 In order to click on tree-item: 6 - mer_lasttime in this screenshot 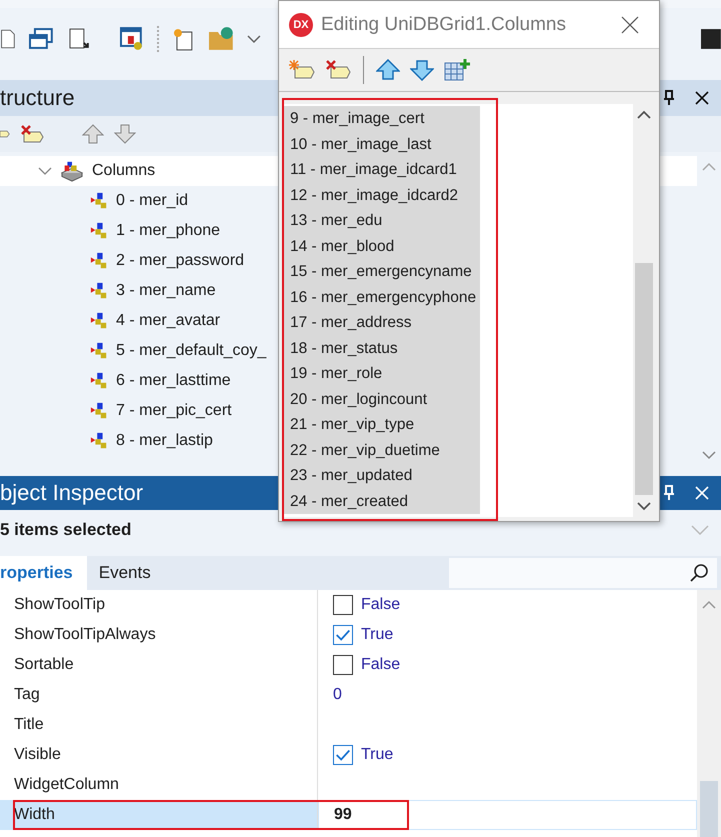, I will do `click(173, 381)`.